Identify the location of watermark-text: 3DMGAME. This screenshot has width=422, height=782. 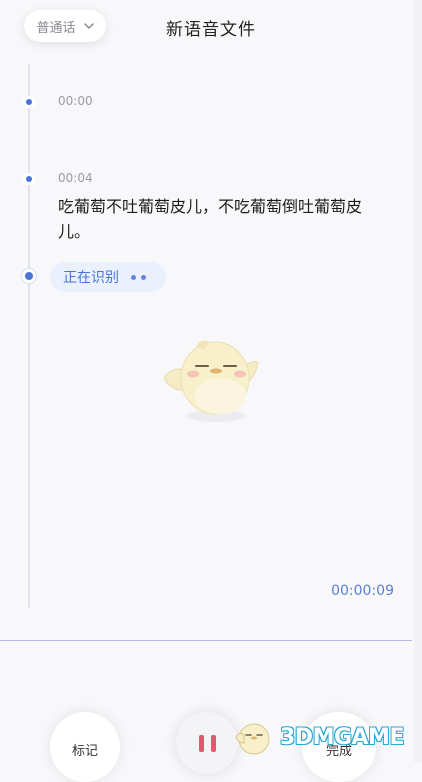
(342, 737).